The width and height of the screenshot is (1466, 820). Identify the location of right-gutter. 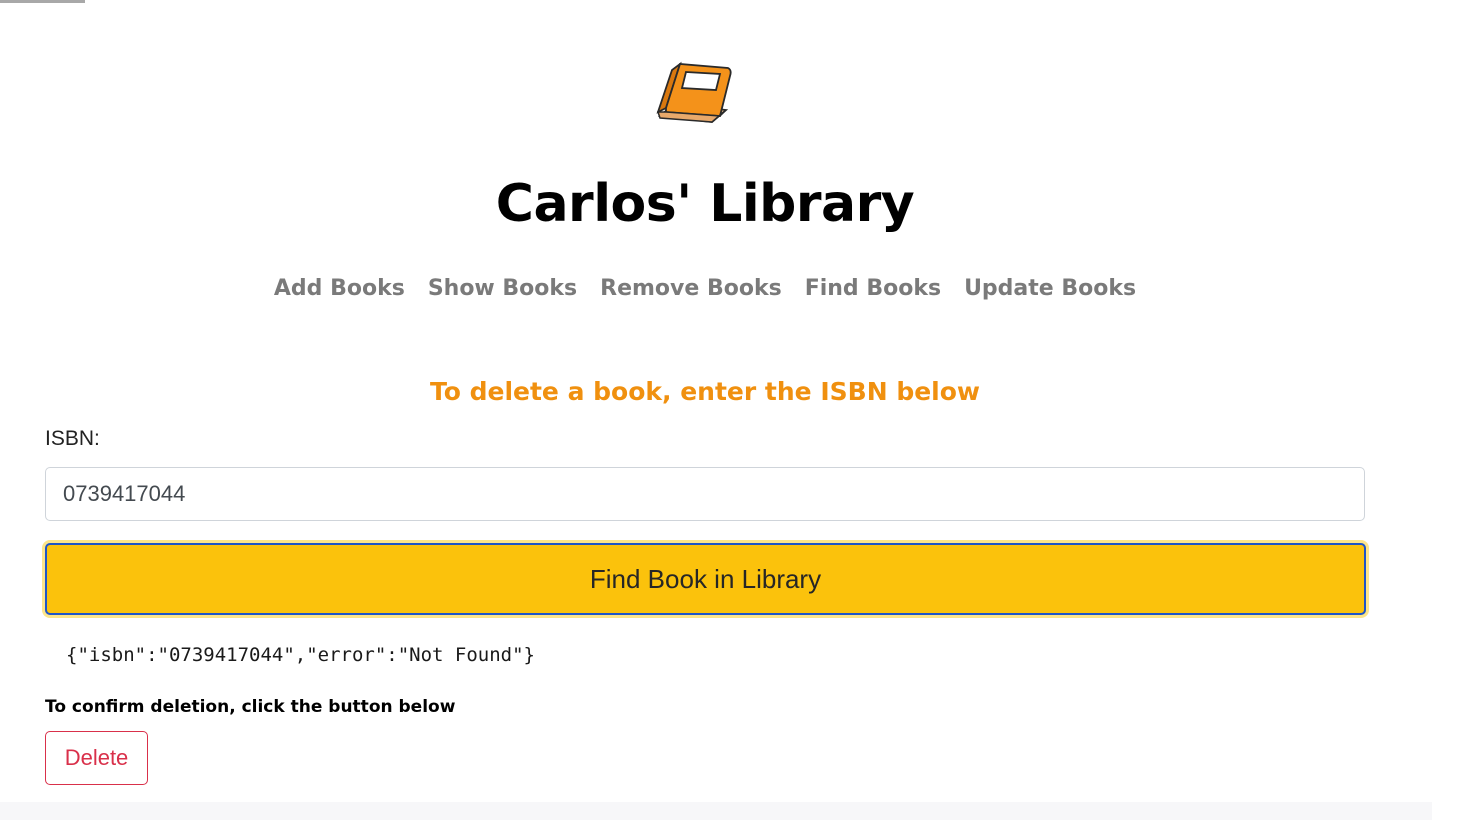
(1449, 410).